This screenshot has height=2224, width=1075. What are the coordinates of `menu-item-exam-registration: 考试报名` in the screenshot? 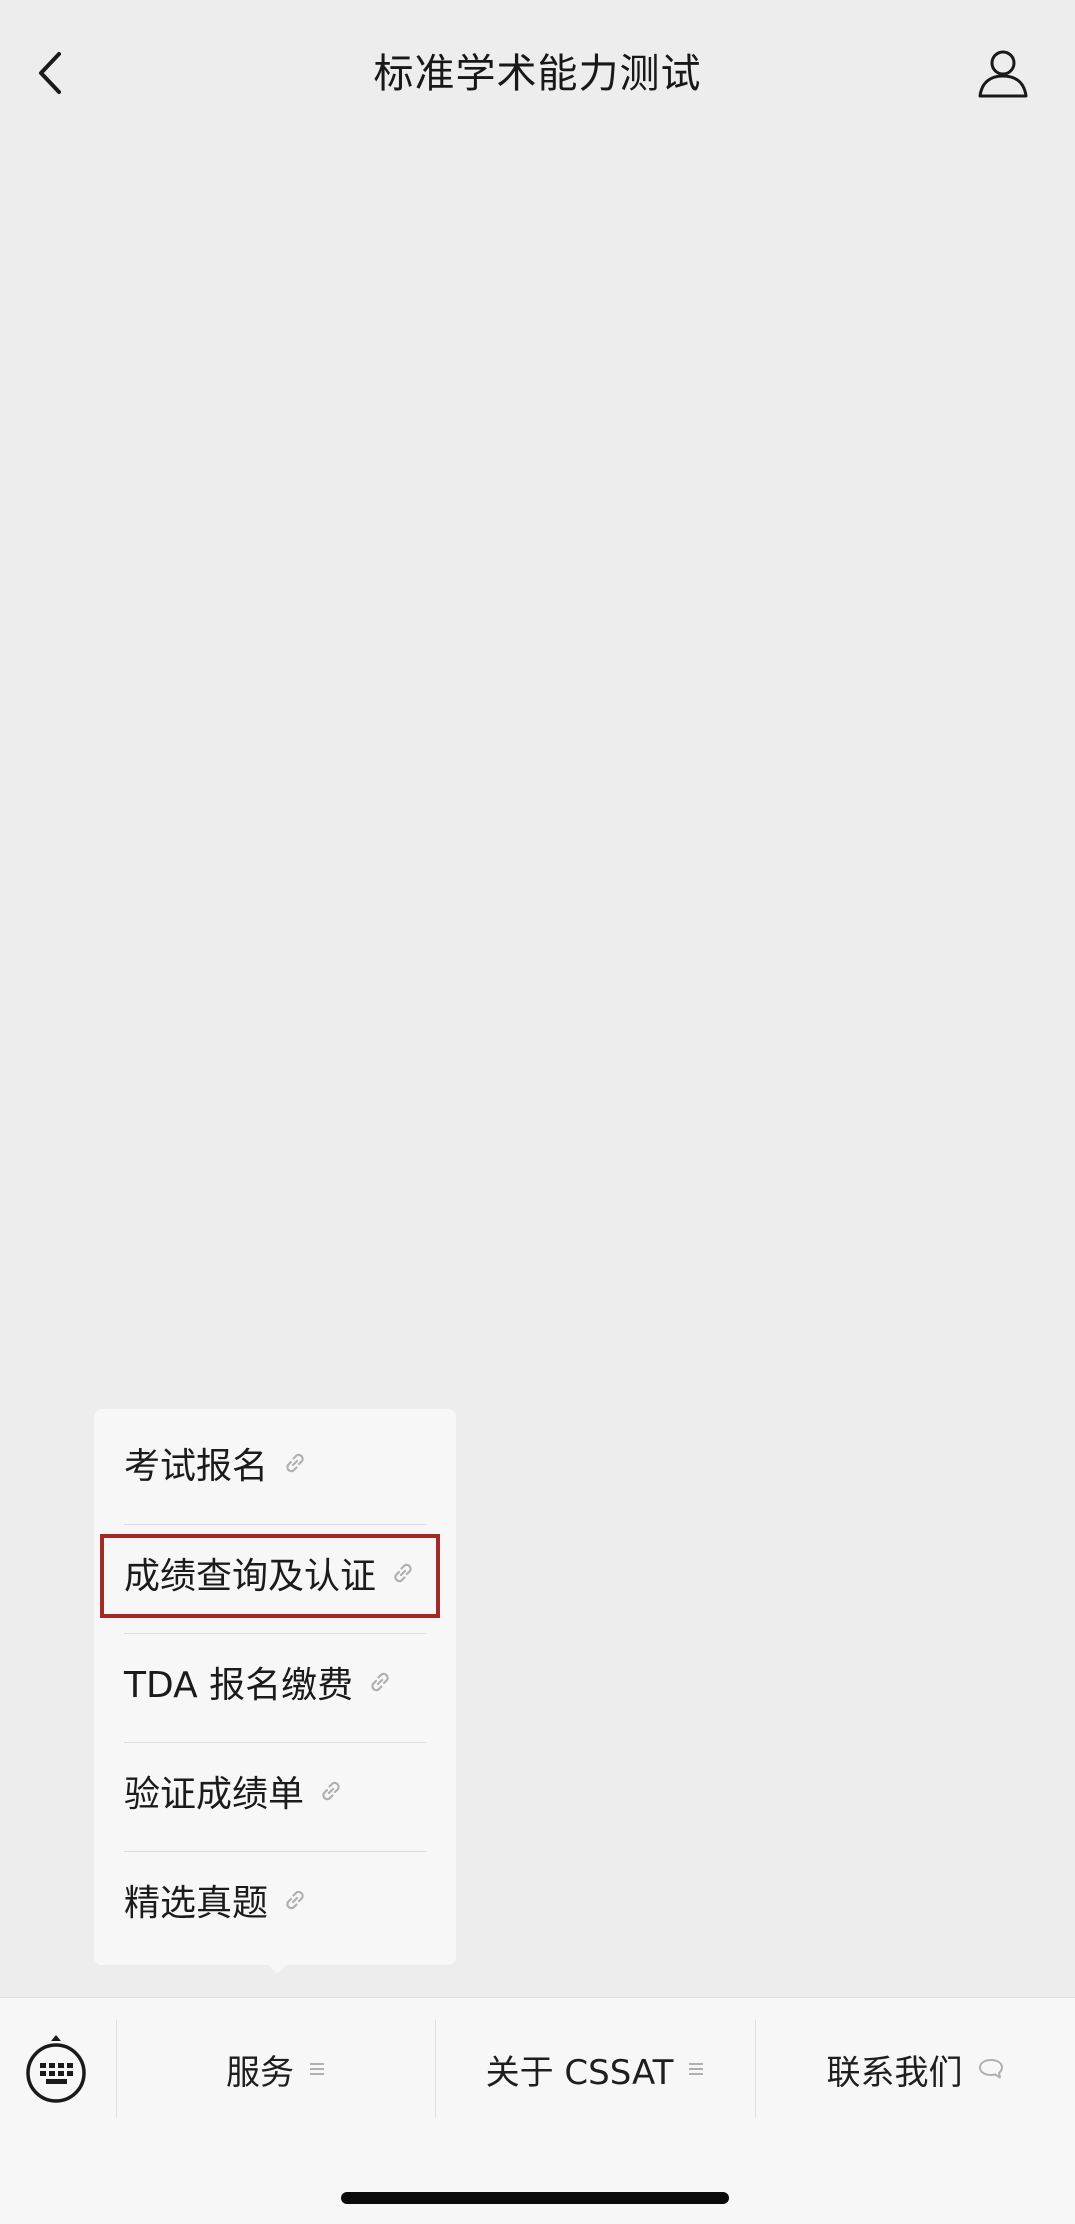 It's located at (275, 1463).